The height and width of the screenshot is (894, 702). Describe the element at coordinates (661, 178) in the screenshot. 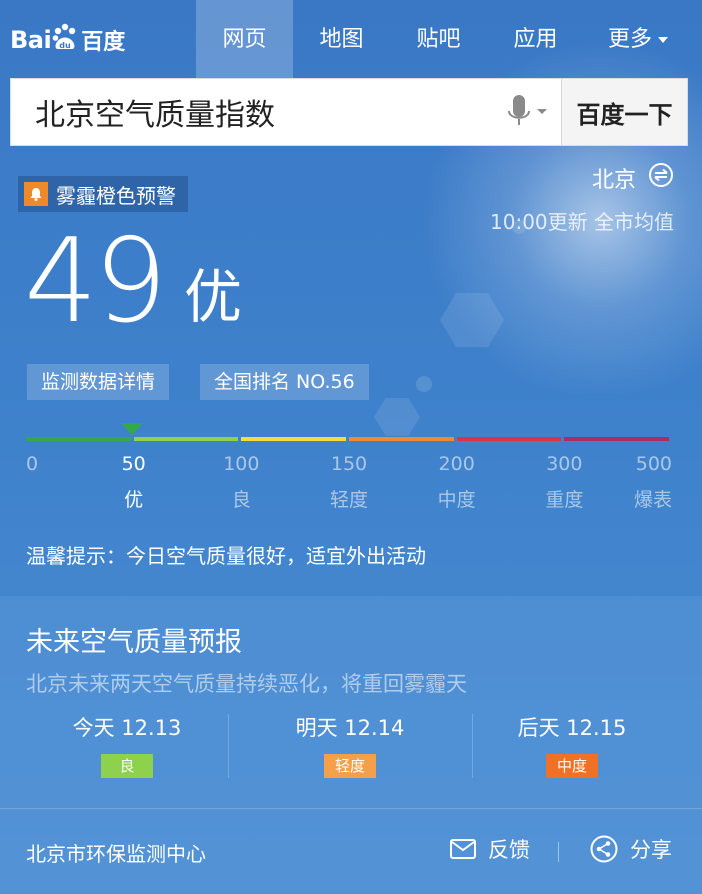

I see `switch-city-icon` at that location.